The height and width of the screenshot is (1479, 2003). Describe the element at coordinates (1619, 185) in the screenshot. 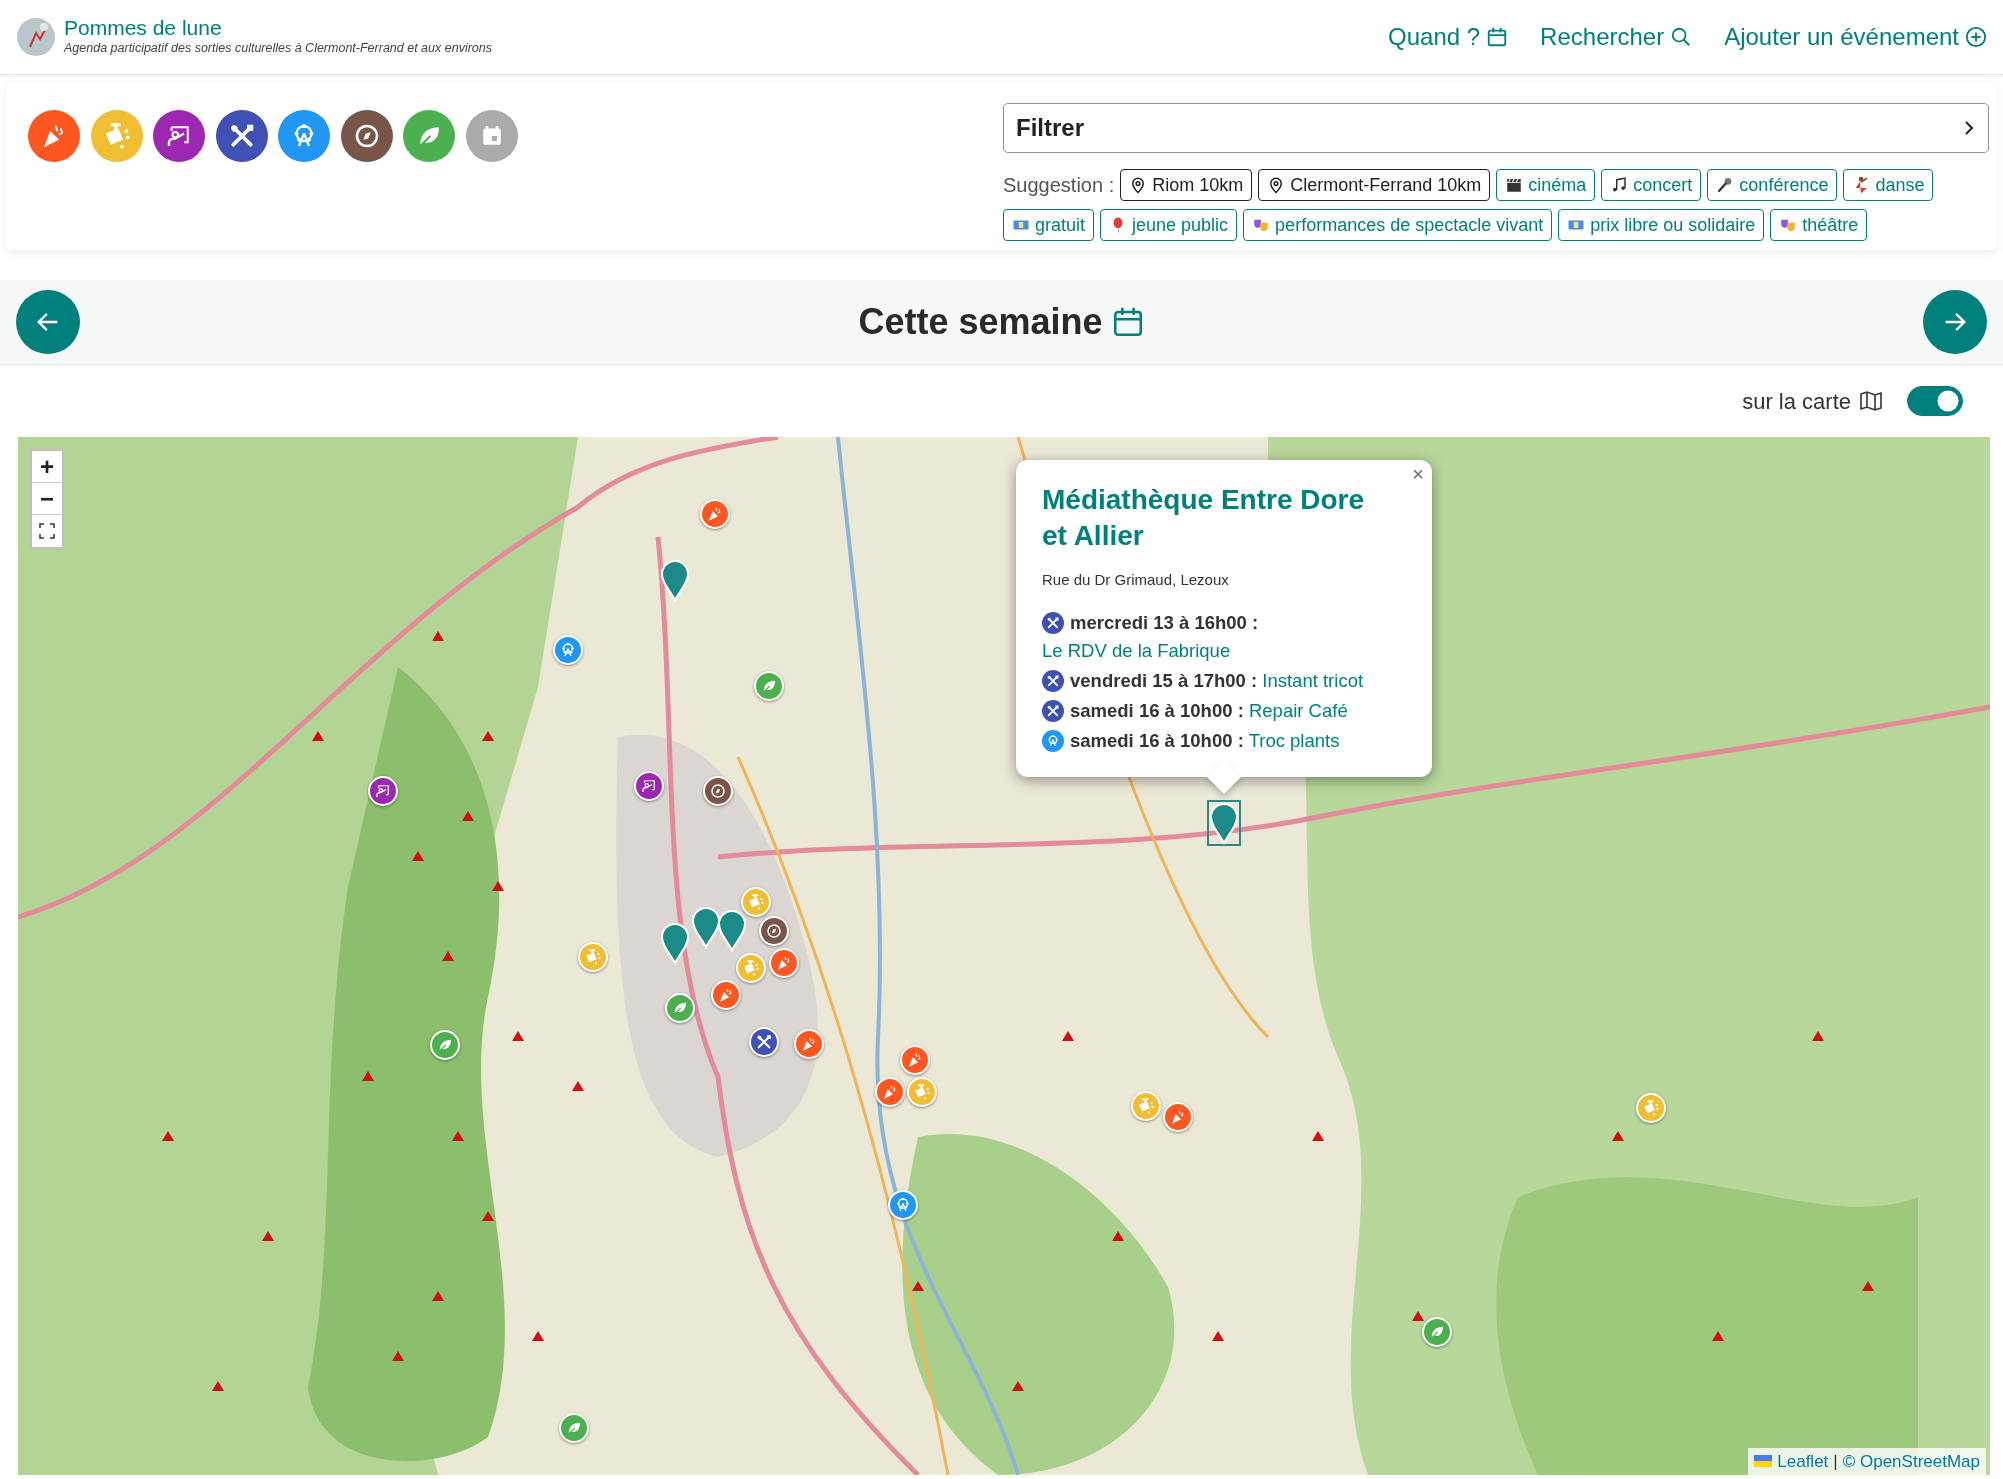

I see `music-note-icon` at that location.